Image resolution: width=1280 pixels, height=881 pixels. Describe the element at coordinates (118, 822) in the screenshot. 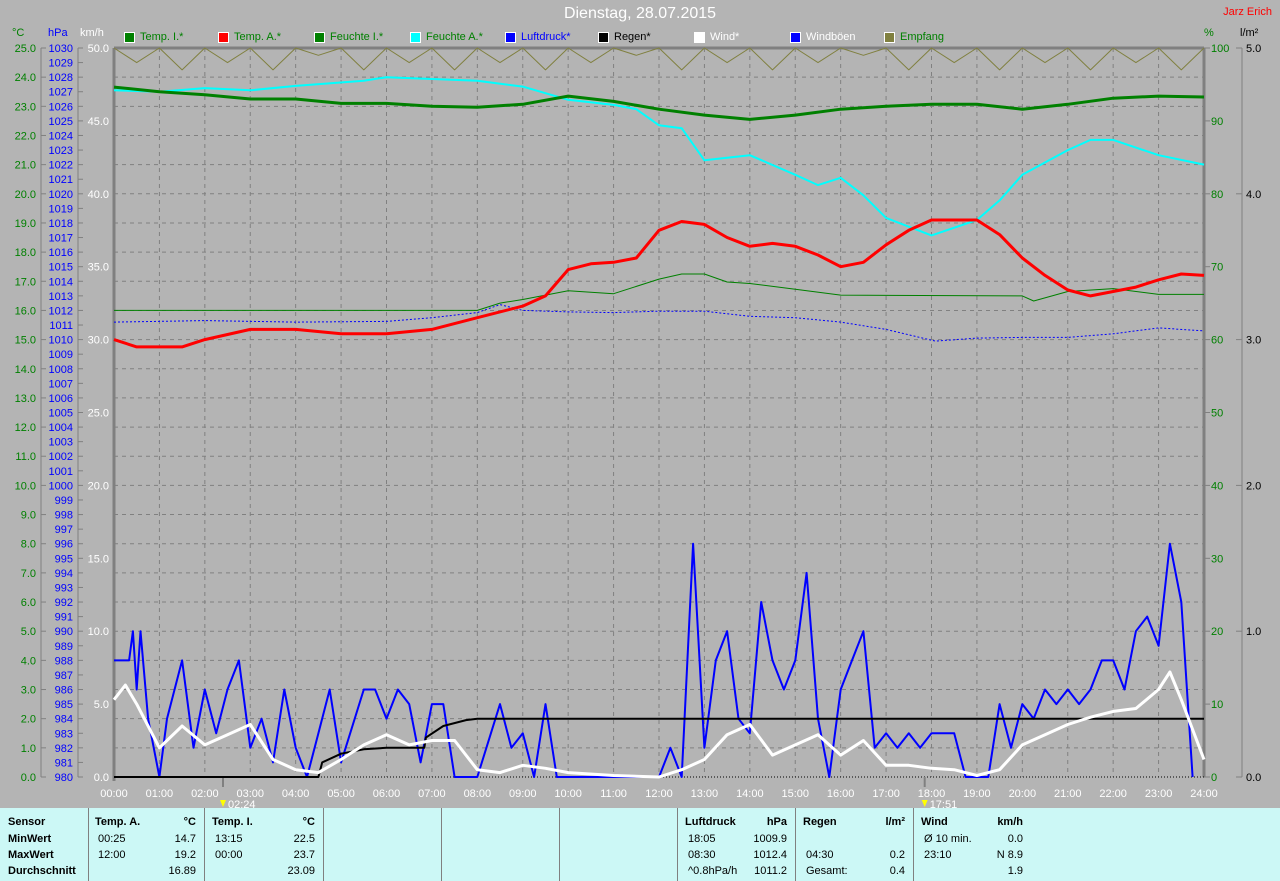

I see `stats-header: Temp. A.` at that location.